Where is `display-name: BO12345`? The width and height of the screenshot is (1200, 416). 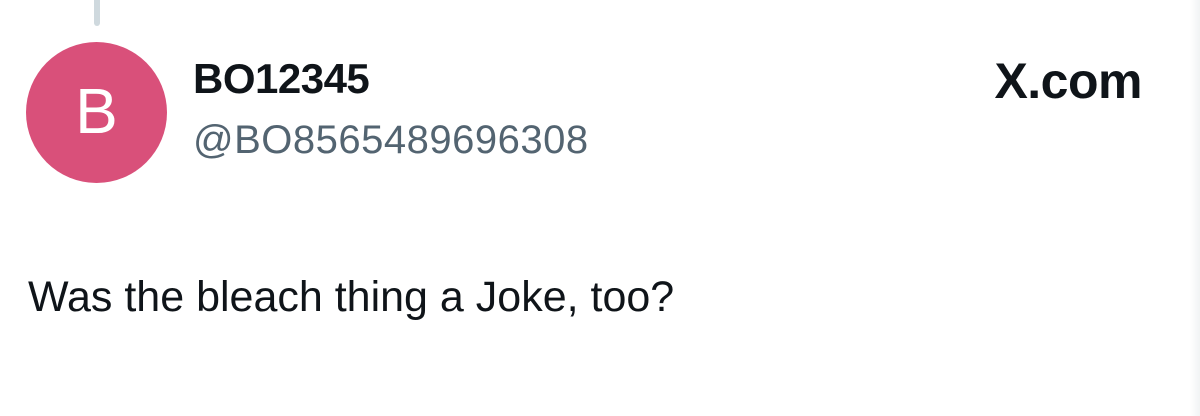 display-name: BO12345 is located at coordinates (281, 79).